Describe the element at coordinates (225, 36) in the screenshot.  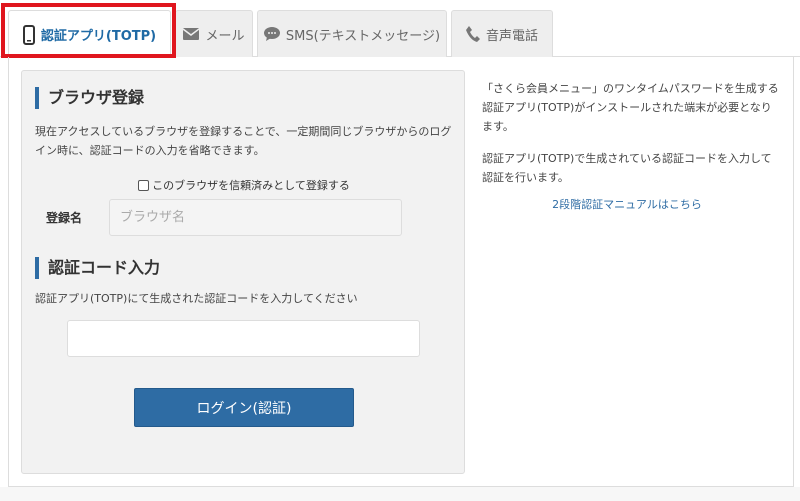
I see `tab-mail-label: メール` at that location.